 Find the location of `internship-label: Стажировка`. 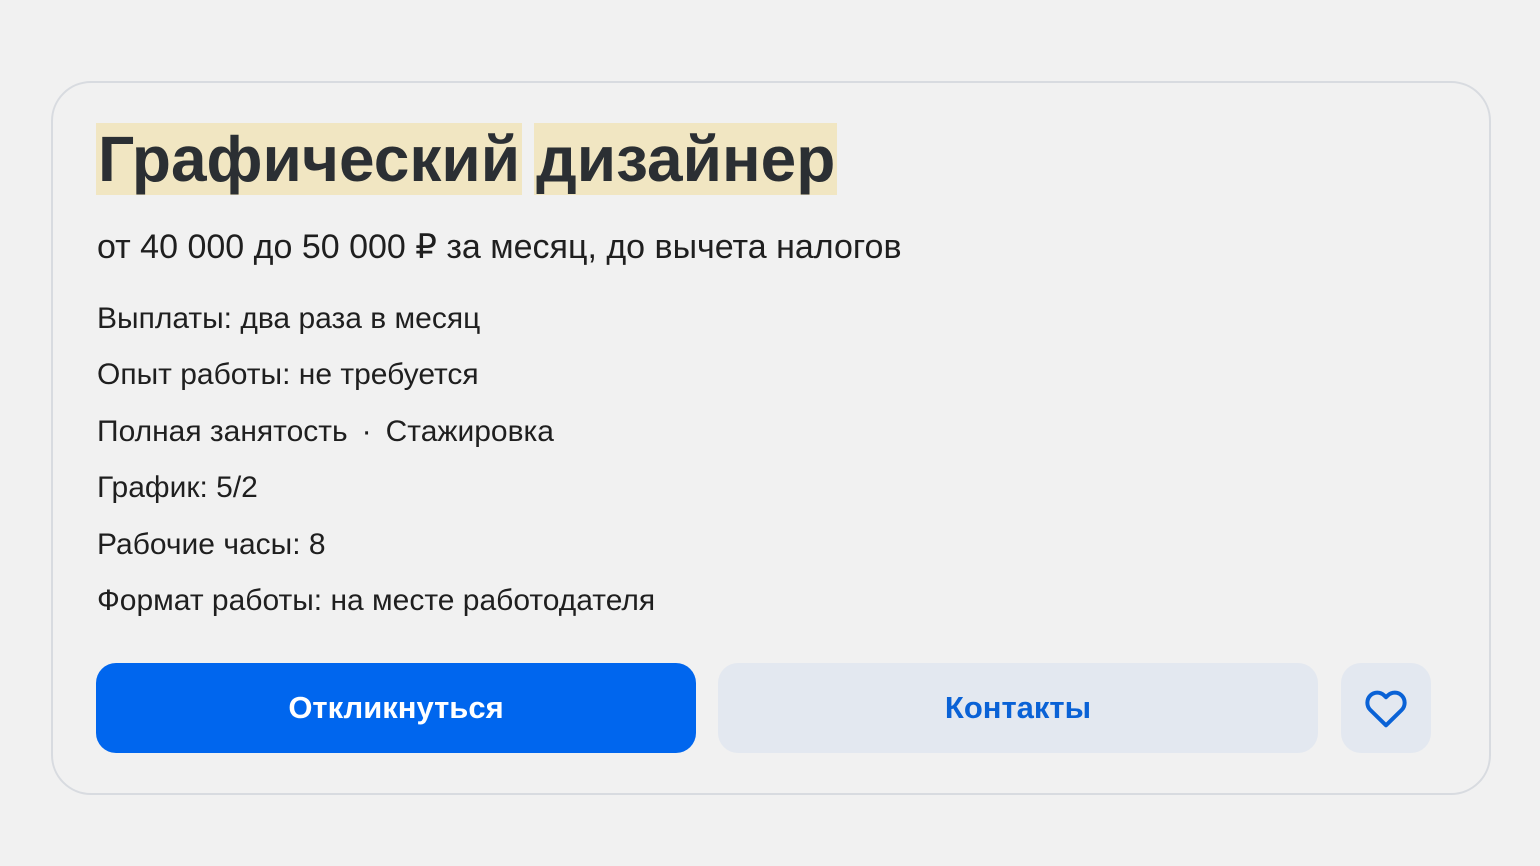

internship-label: Стажировка is located at coordinates (469, 431).